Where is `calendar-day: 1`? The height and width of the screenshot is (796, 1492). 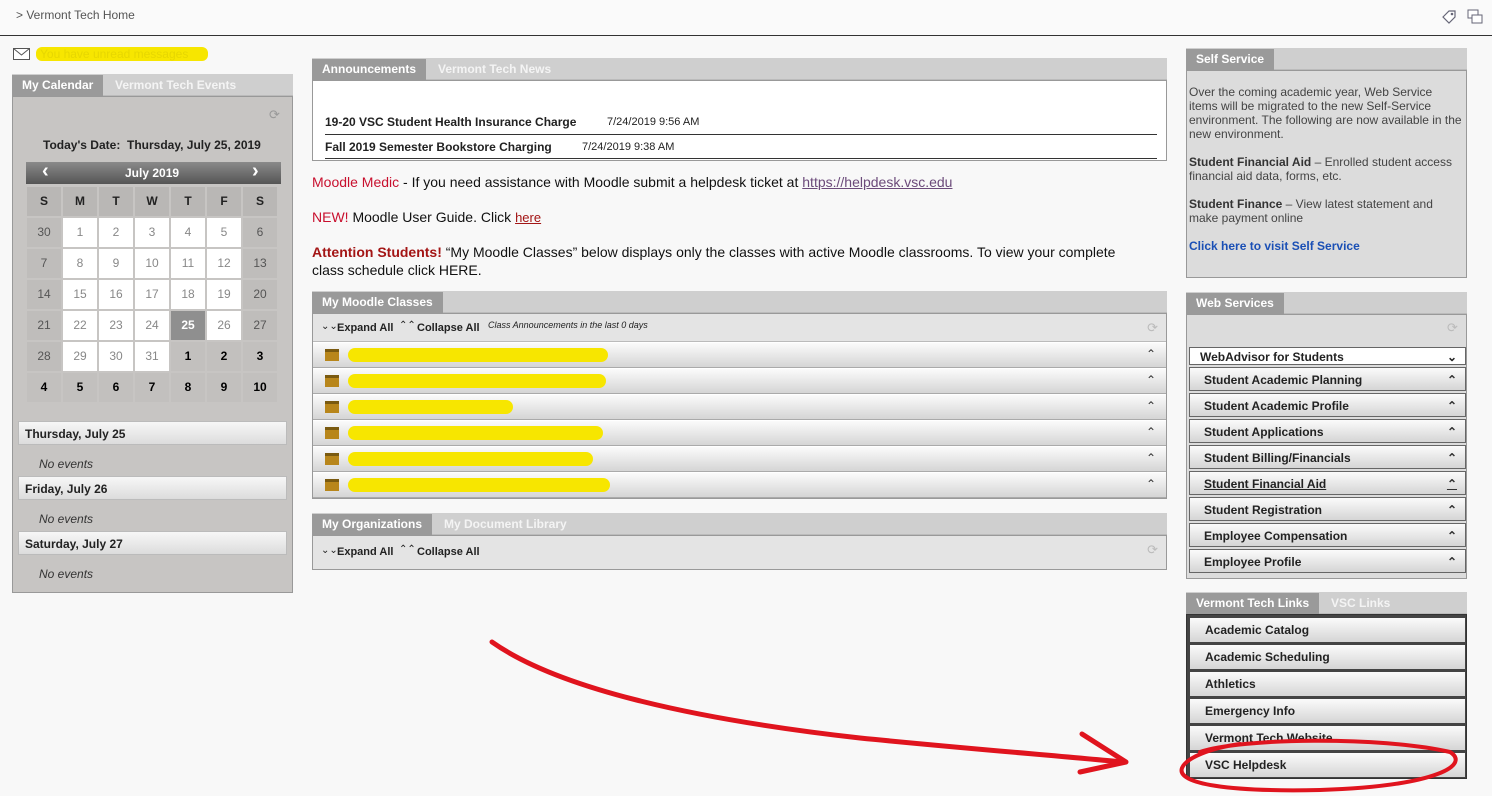
calendar-day: 1 is located at coordinates (80, 232).